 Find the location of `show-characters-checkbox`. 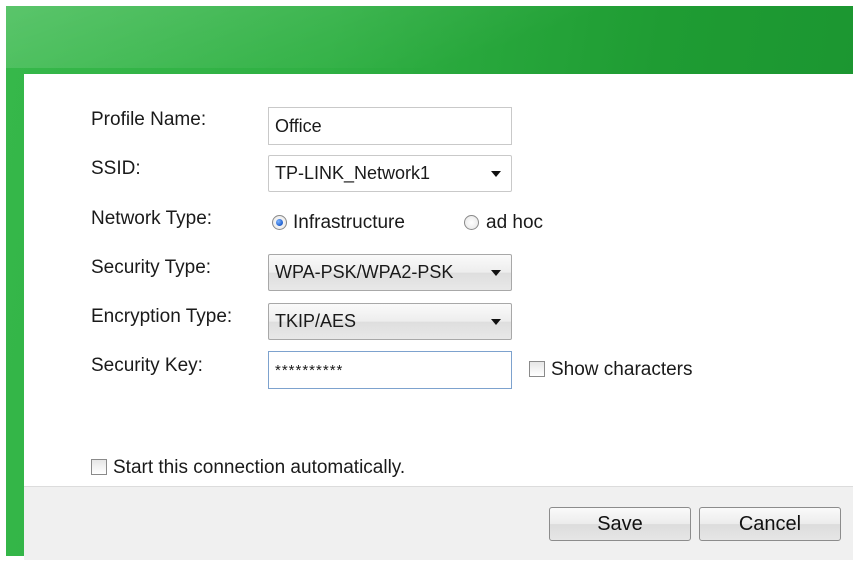

show-characters-checkbox is located at coordinates (537, 369).